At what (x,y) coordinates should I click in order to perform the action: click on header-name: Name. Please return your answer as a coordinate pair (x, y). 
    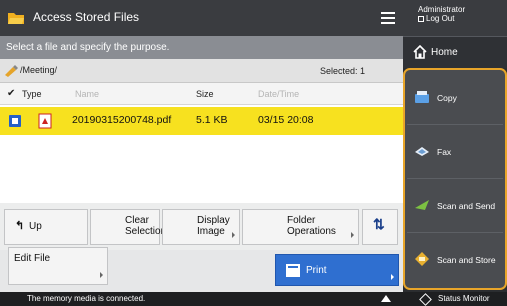
    Looking at the image, I should click on (87, 94).